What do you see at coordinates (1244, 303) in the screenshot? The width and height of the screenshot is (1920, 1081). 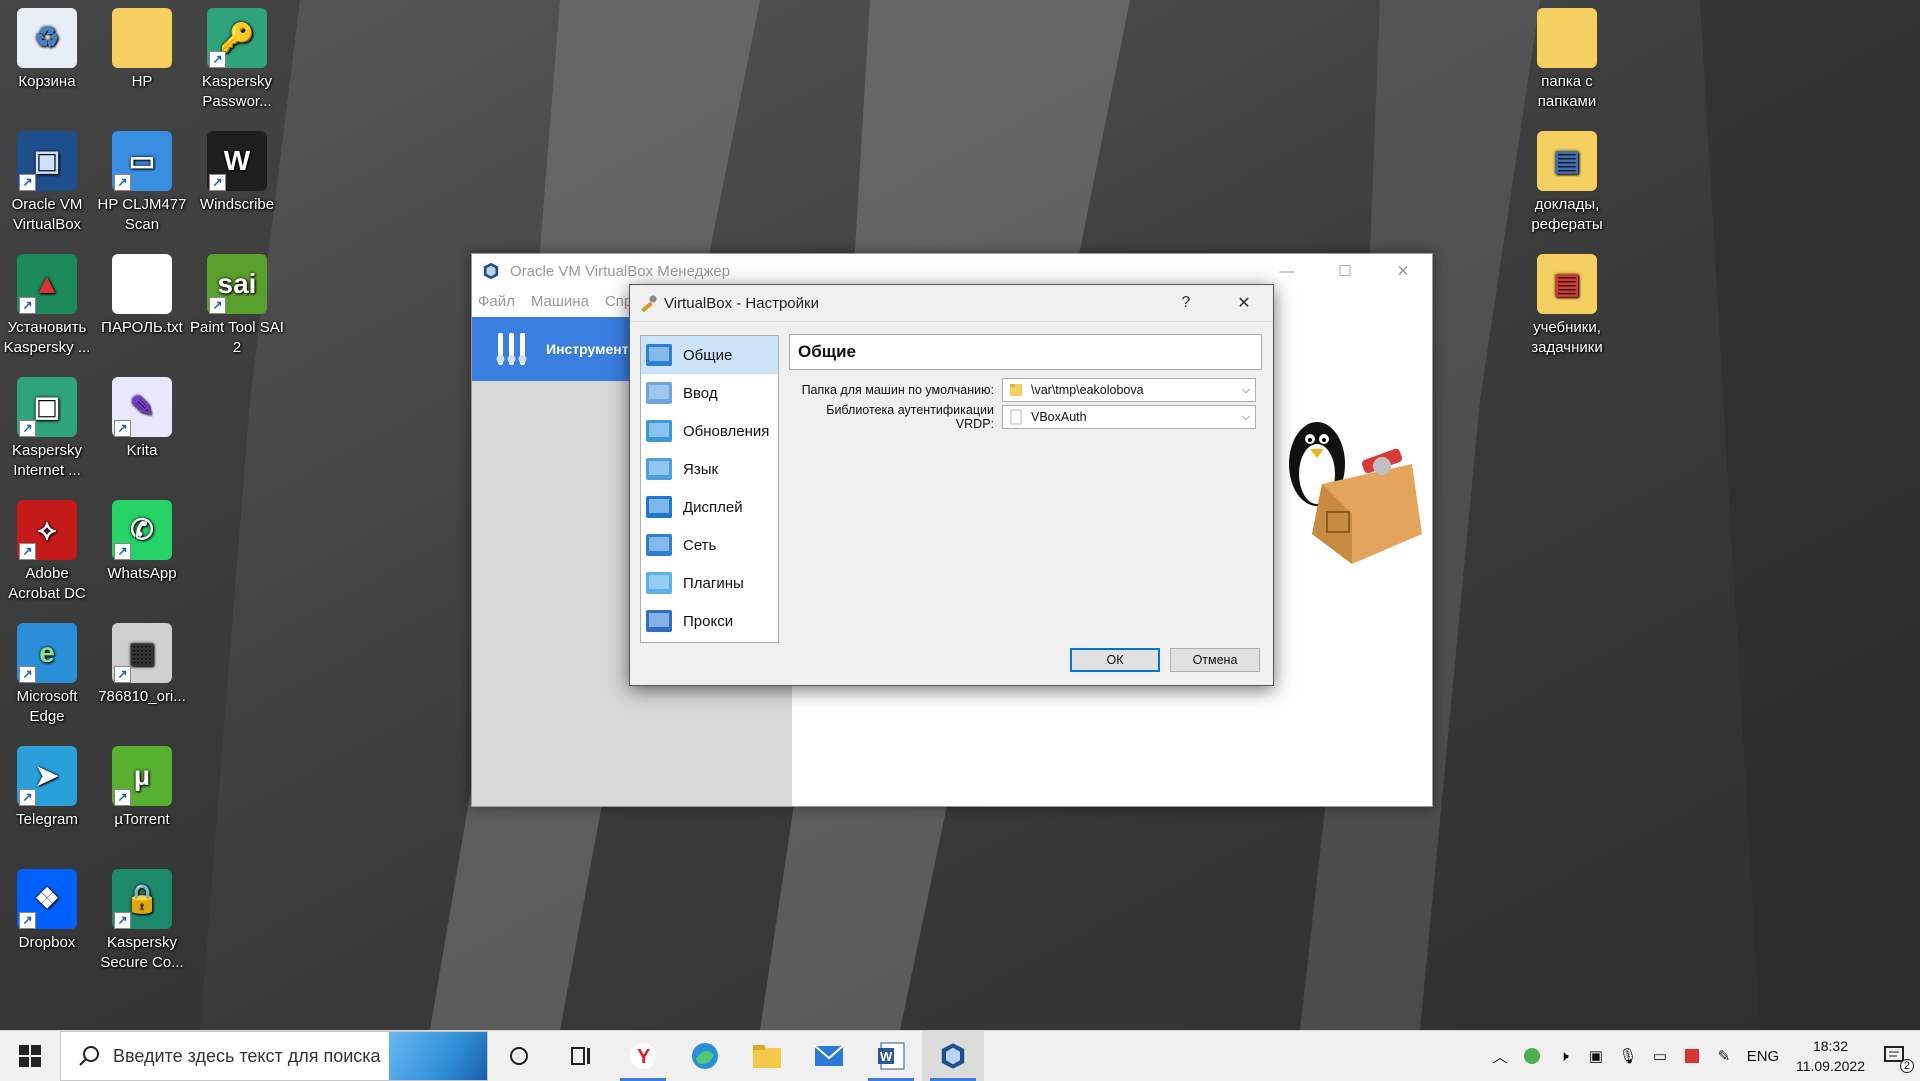 I see `close-dialog-button: ✕` at bounding box center [1244, 303].